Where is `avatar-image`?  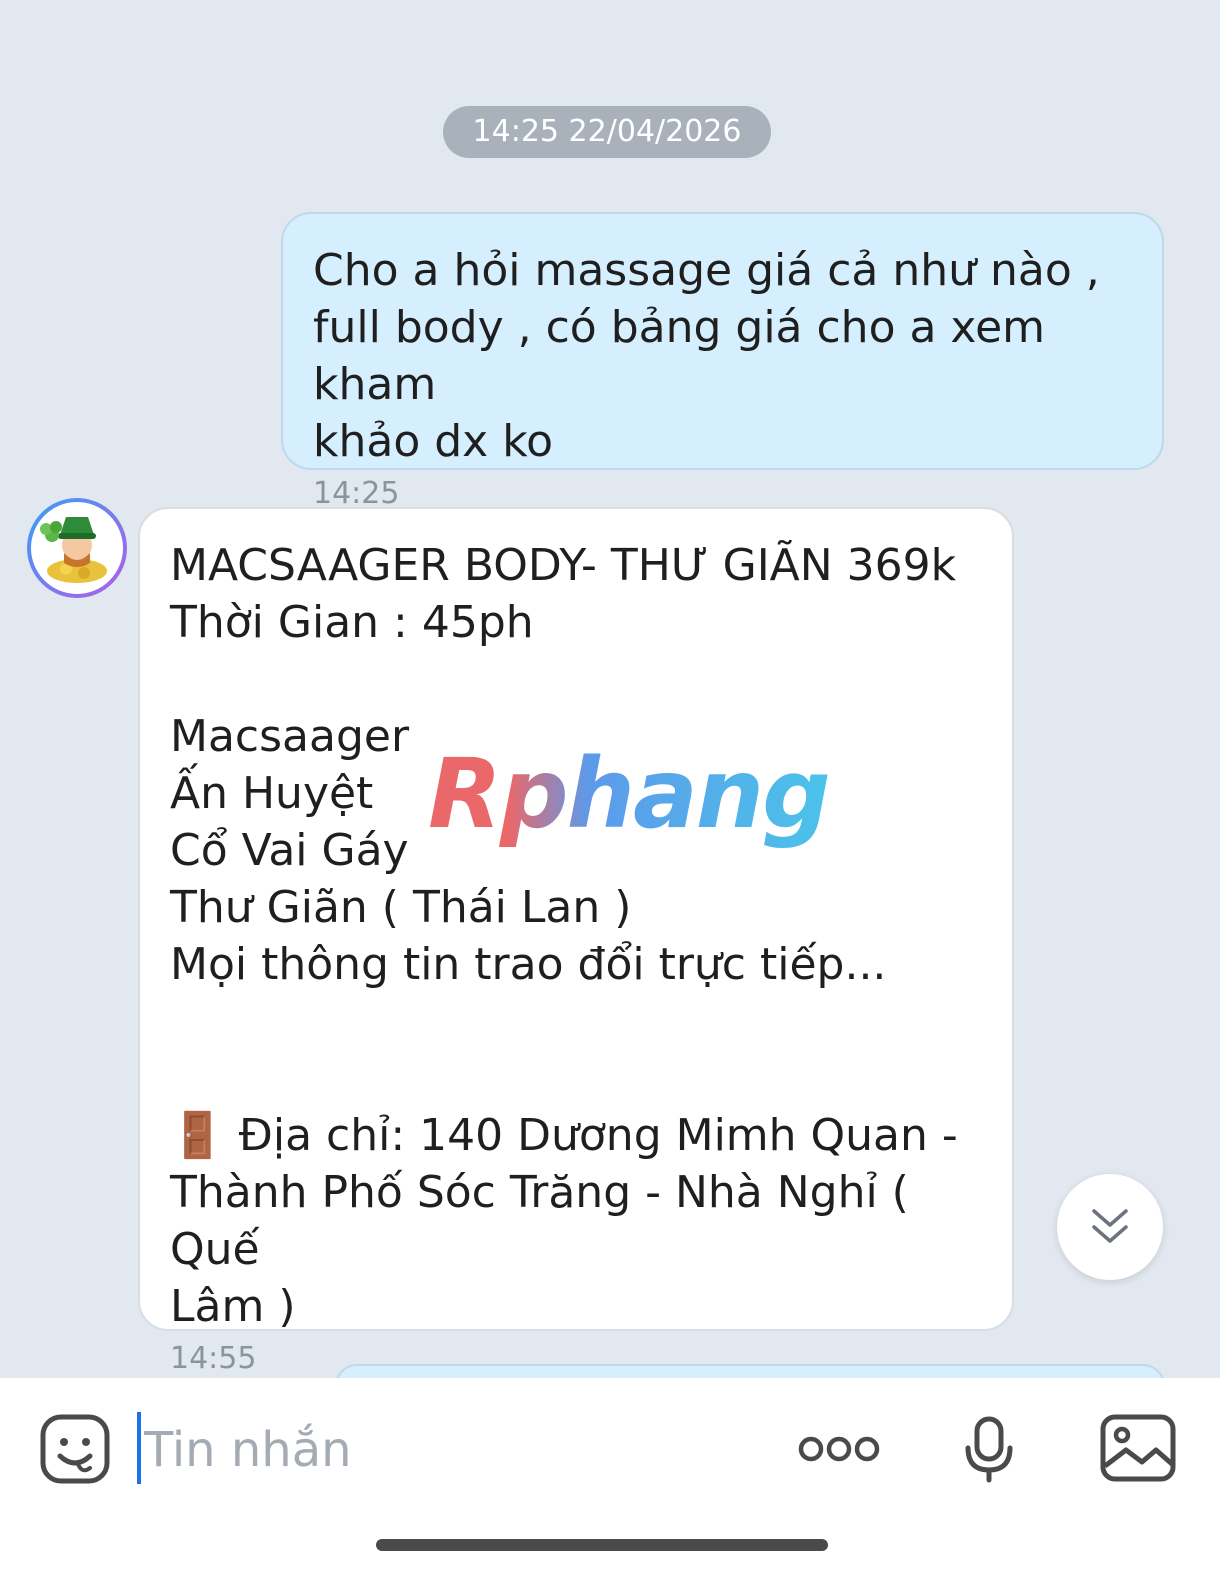
avatar-image is located at coordinates (77, 548).